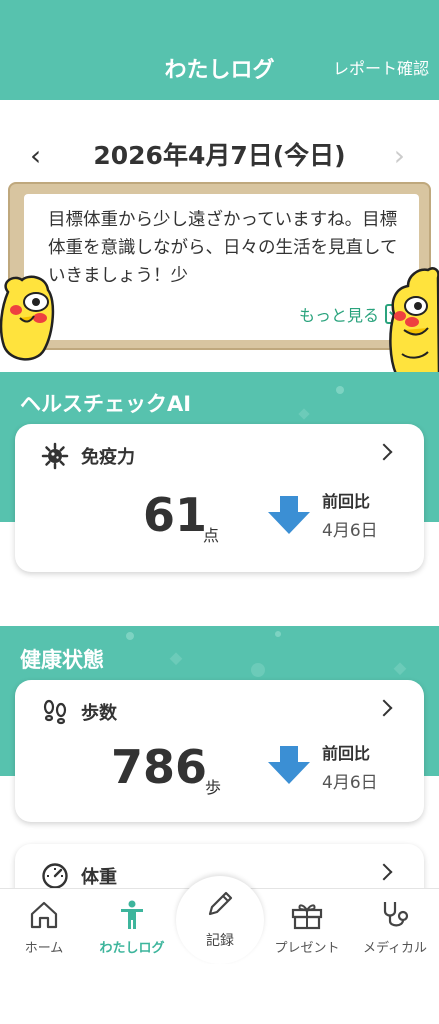 This screenshot has height=1024, width=439. What do you see at coordinates (219, 751) in the screenshot?
I see `steps-card: 歩数 786 歩 前回比 4月6日` at bounding box center [219, 751].